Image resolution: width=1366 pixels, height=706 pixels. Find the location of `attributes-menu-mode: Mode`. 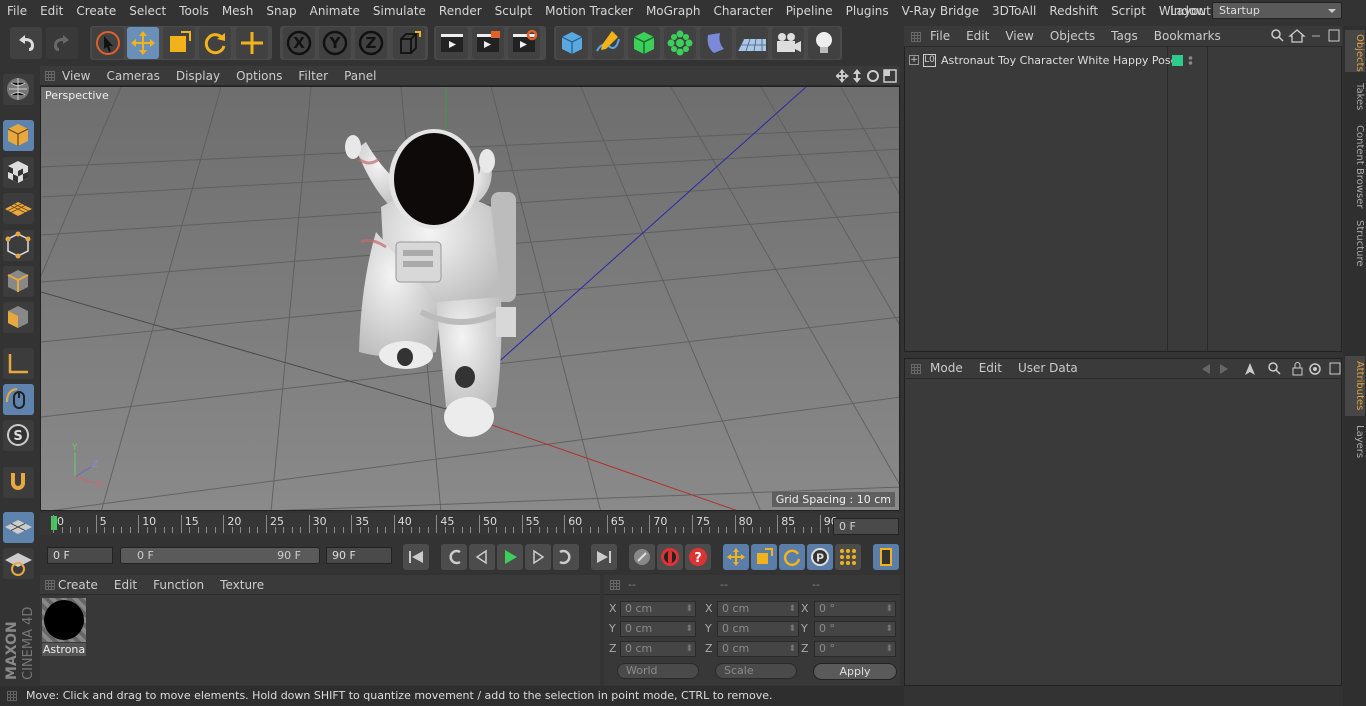

attributes-menu-mode: Mode is located at coordinates (946, 368).